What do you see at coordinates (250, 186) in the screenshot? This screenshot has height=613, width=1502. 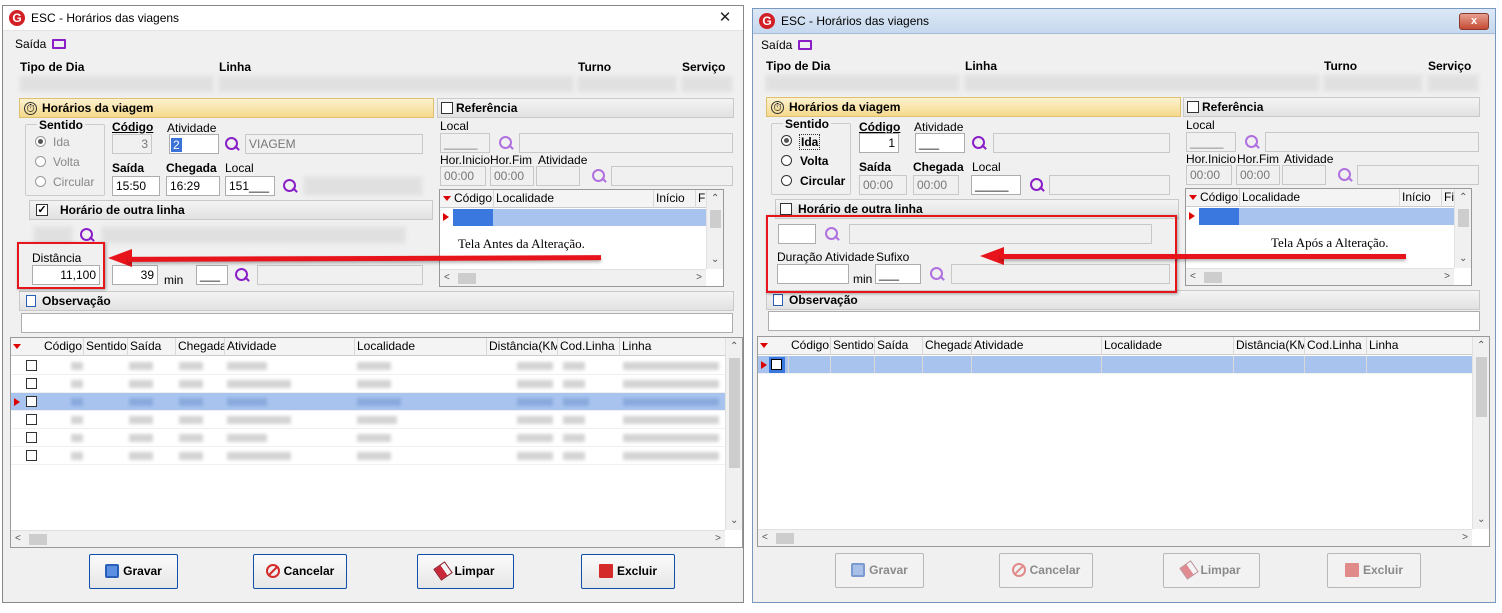 I see `local-field: 151___` at bounding box center [250, 186].